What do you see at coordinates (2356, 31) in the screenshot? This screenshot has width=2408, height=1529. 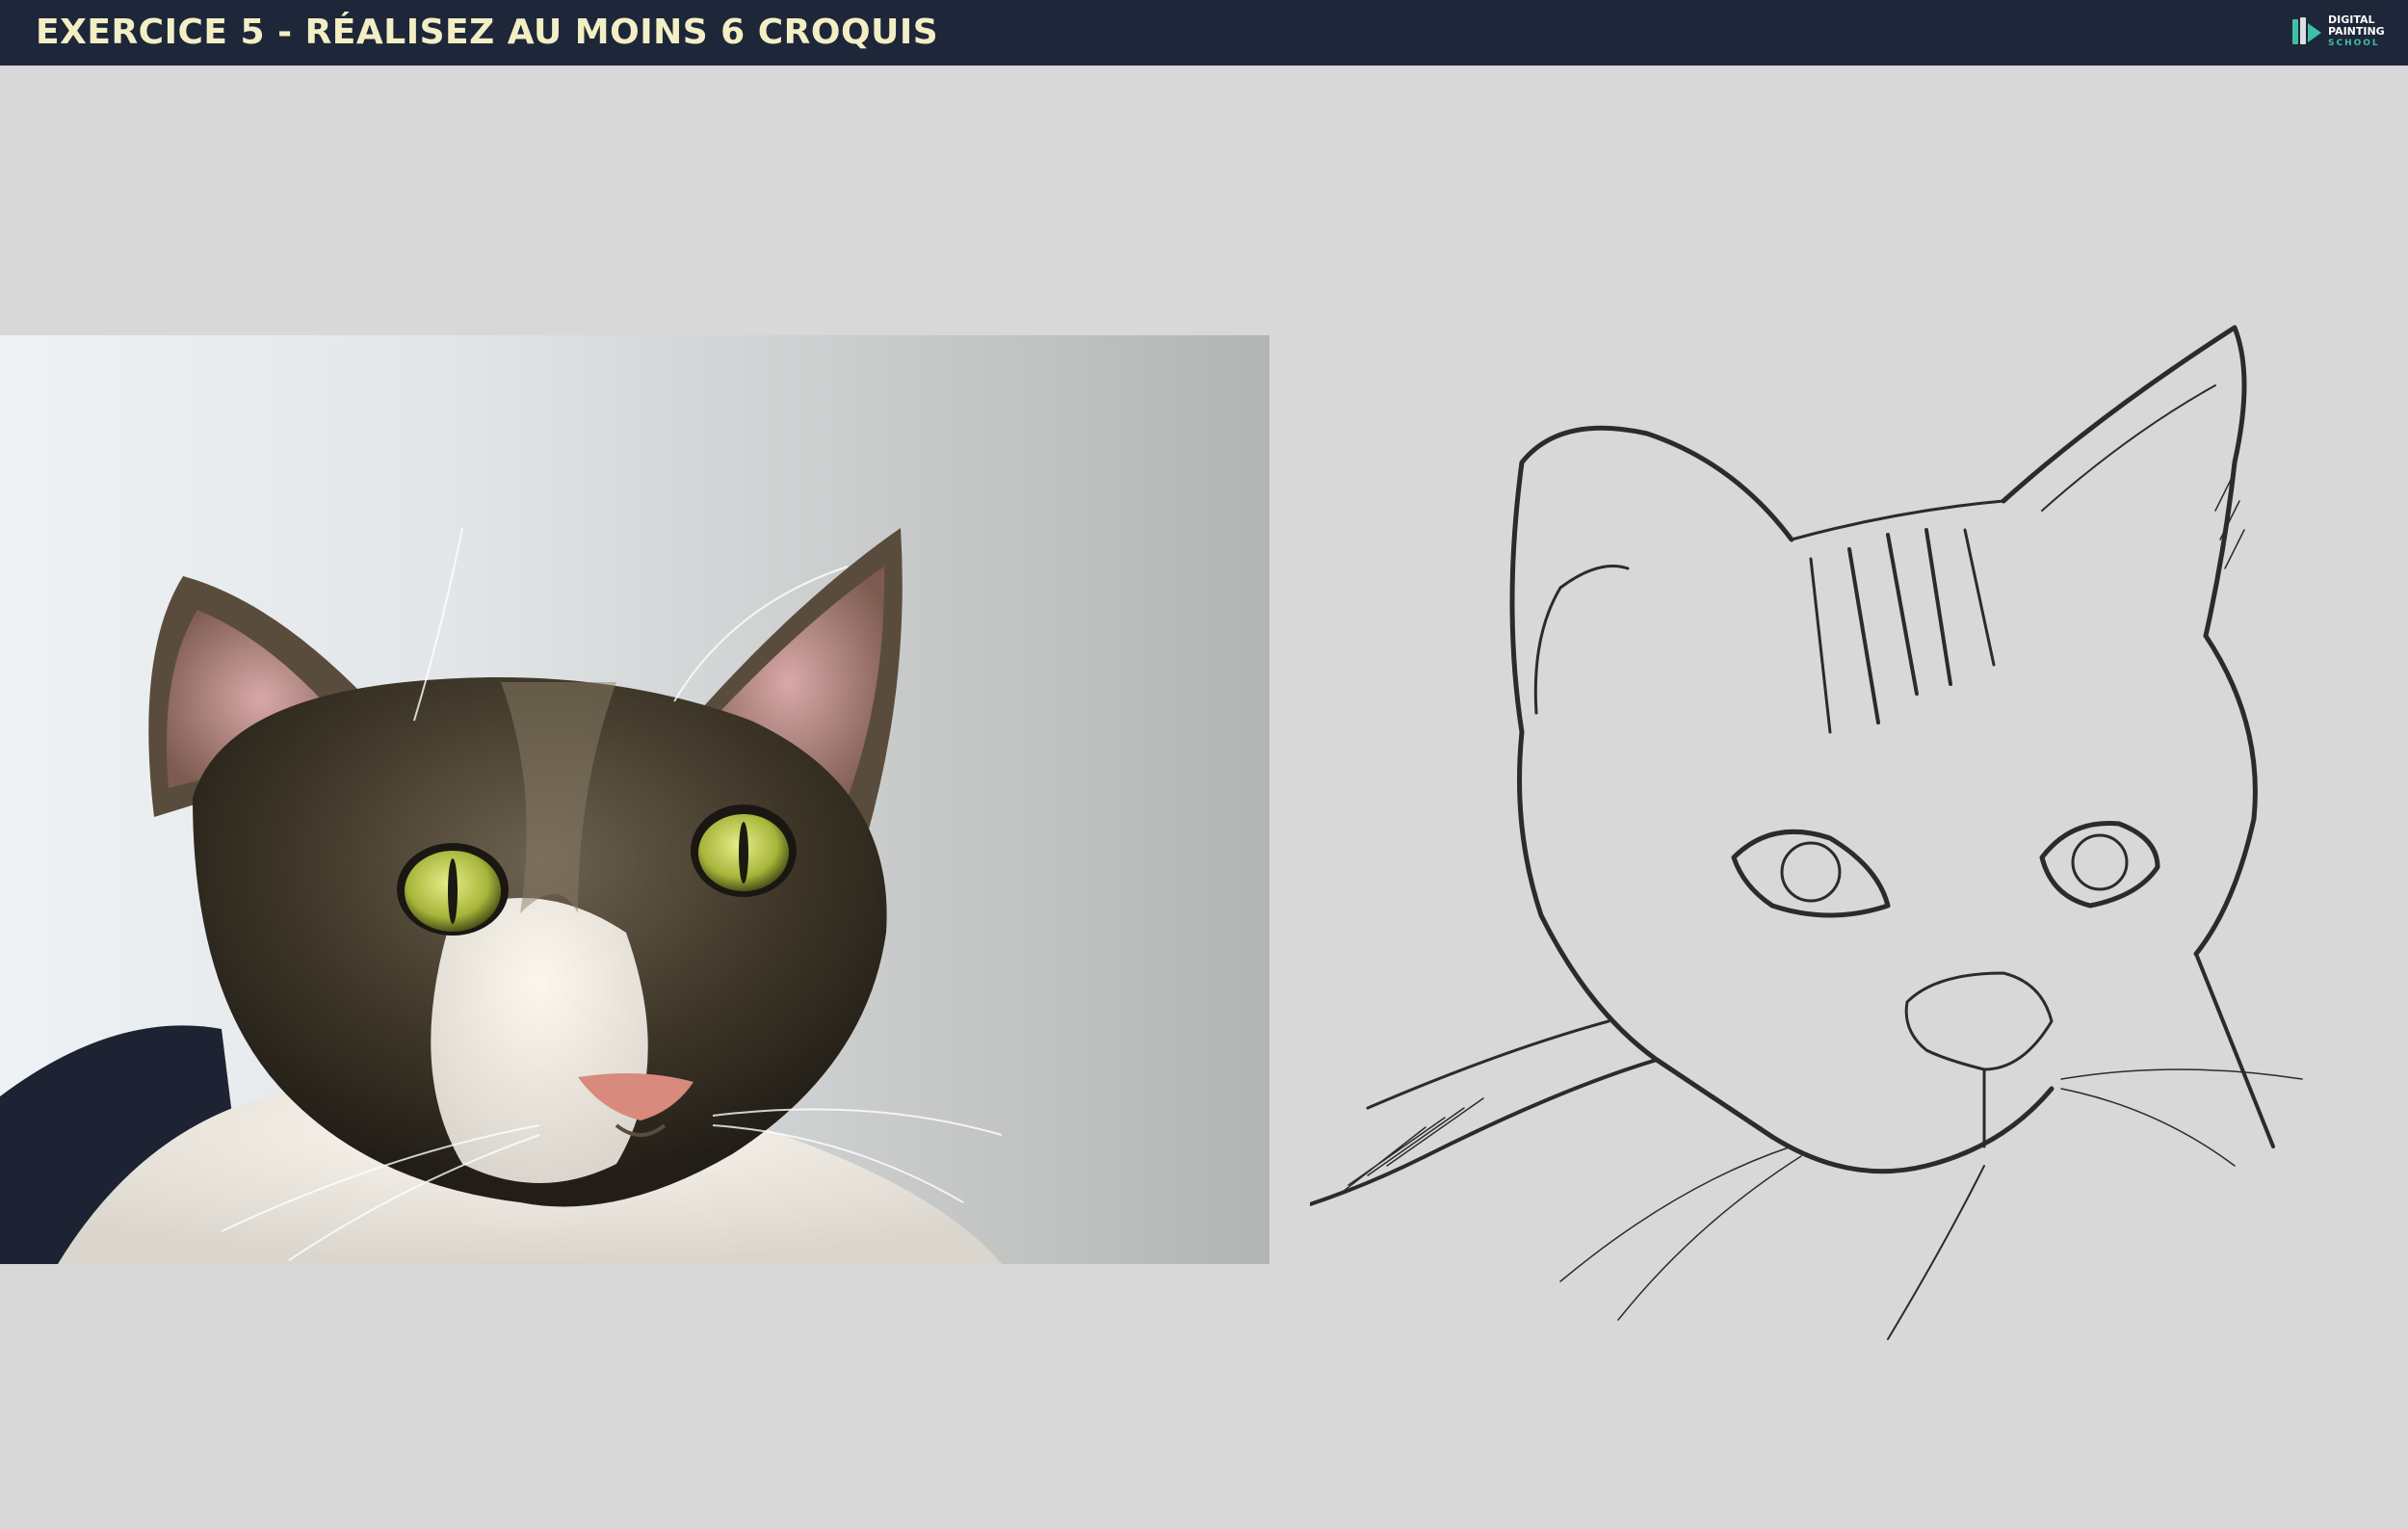 I see `logo-line-painting: PAINTING` at bounding box center [2356, 31].